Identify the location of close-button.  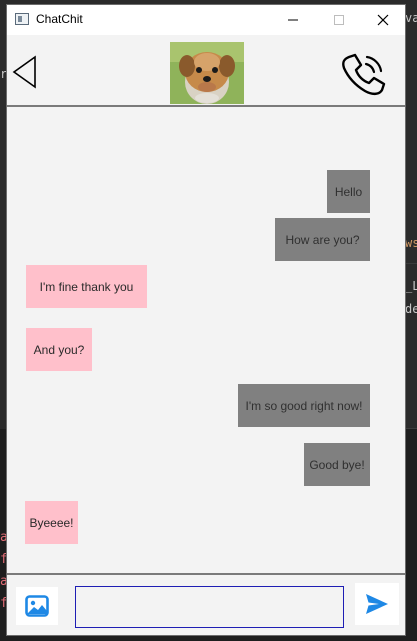
(382, 20).